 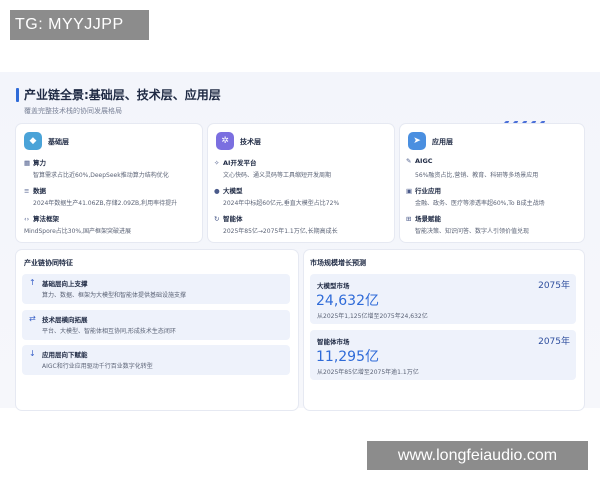 What do you see at coordinates (333, 286) in the screenshot?
I see `metric-name: 大模型市场` at bounding box center [333, 286].